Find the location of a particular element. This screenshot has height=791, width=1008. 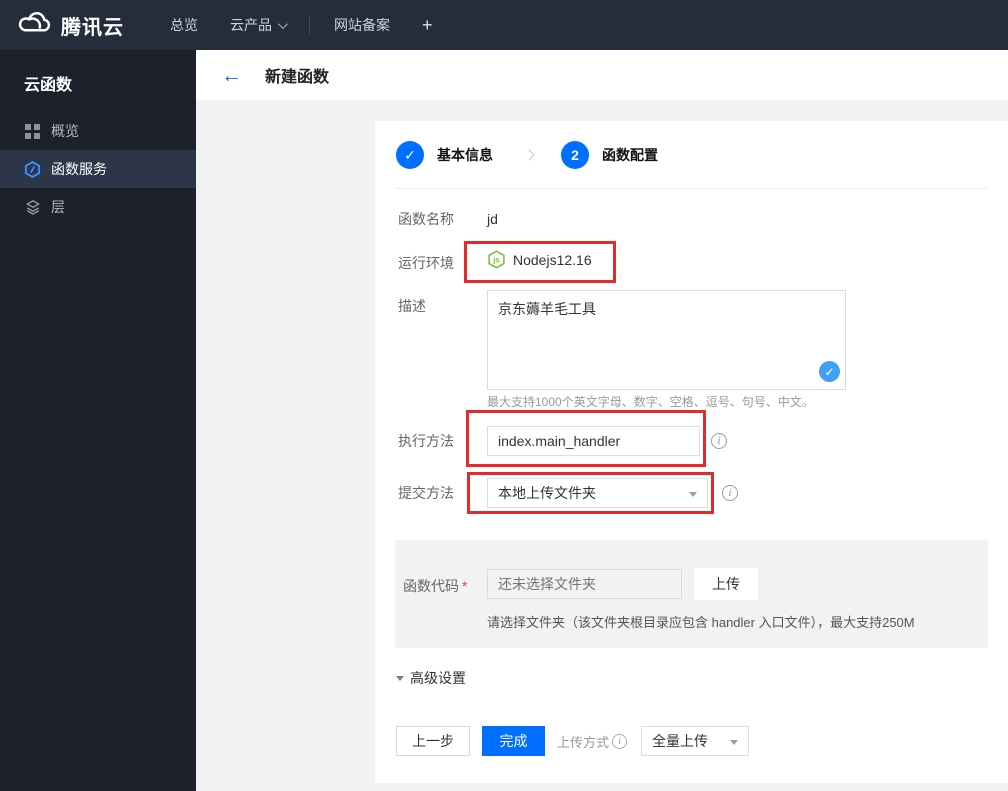

steps-divider is located at coordinates (691, 188).